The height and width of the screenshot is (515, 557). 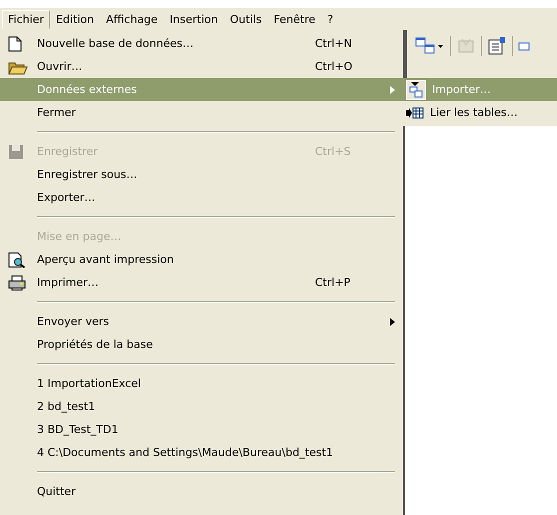 I want to click on menu-item: 4 C:\Documents and Settings\Maude\Bureau\bd_test1, so click(x=201, y=452).